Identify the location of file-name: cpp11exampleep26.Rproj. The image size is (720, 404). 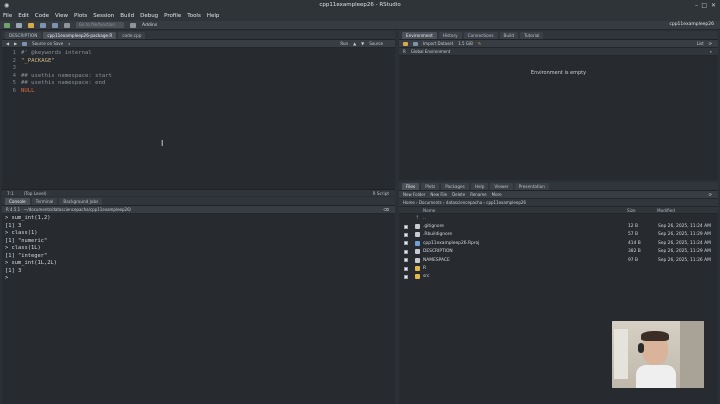
(525, 243).